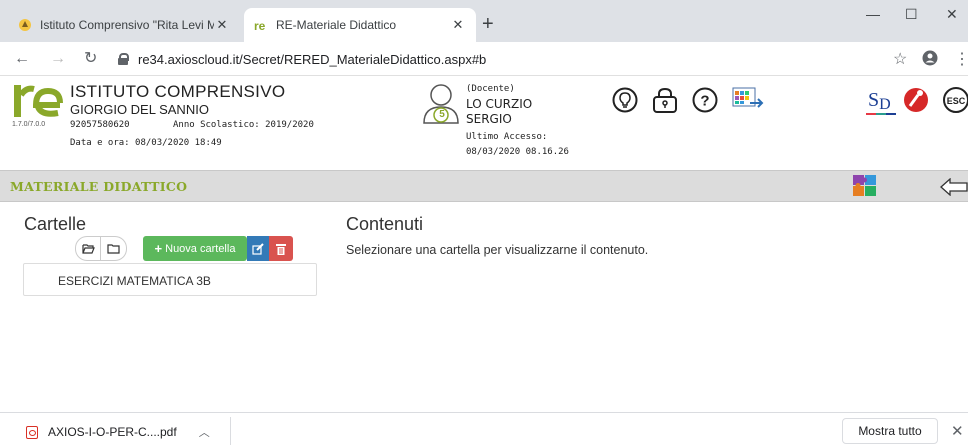  I want to click on closed-folder-button, so click(114, 248).